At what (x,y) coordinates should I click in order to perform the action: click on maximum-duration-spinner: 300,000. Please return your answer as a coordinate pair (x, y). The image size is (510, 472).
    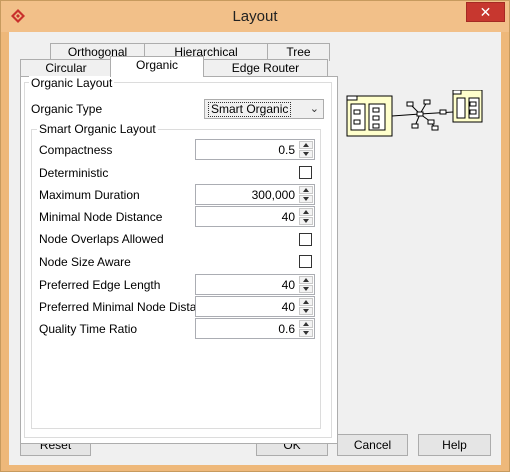
    Looking at the image, I should click on (255, 194).